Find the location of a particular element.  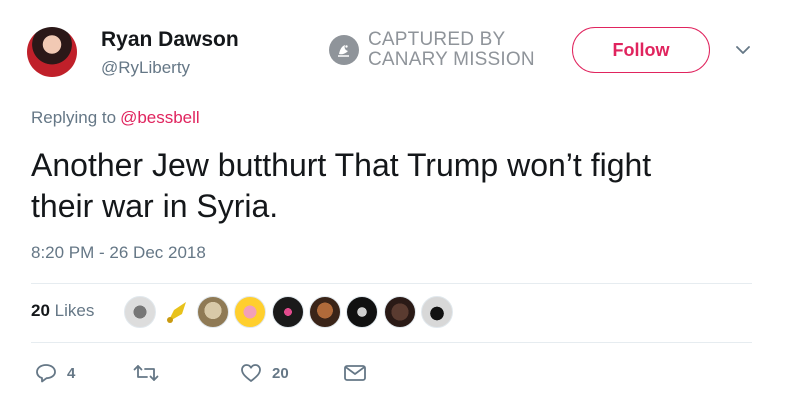

author-handle: @RyLiberty is located at coordinates (145, 68).